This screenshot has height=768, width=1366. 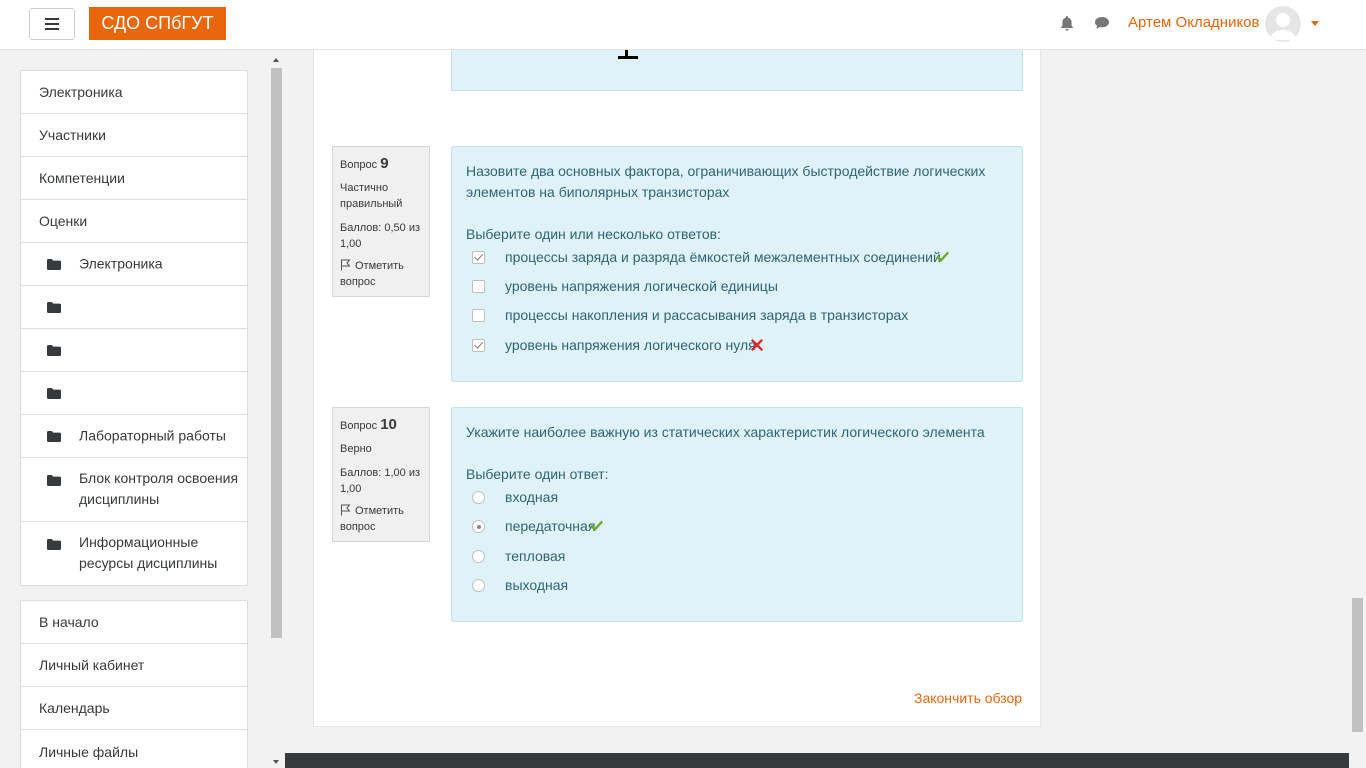 What do you see at coordinates (148, 552) in the screenshot?
I see `sidebar-item-label: Информационные ресурсы дисциплины` at bounding box center [148, 552].